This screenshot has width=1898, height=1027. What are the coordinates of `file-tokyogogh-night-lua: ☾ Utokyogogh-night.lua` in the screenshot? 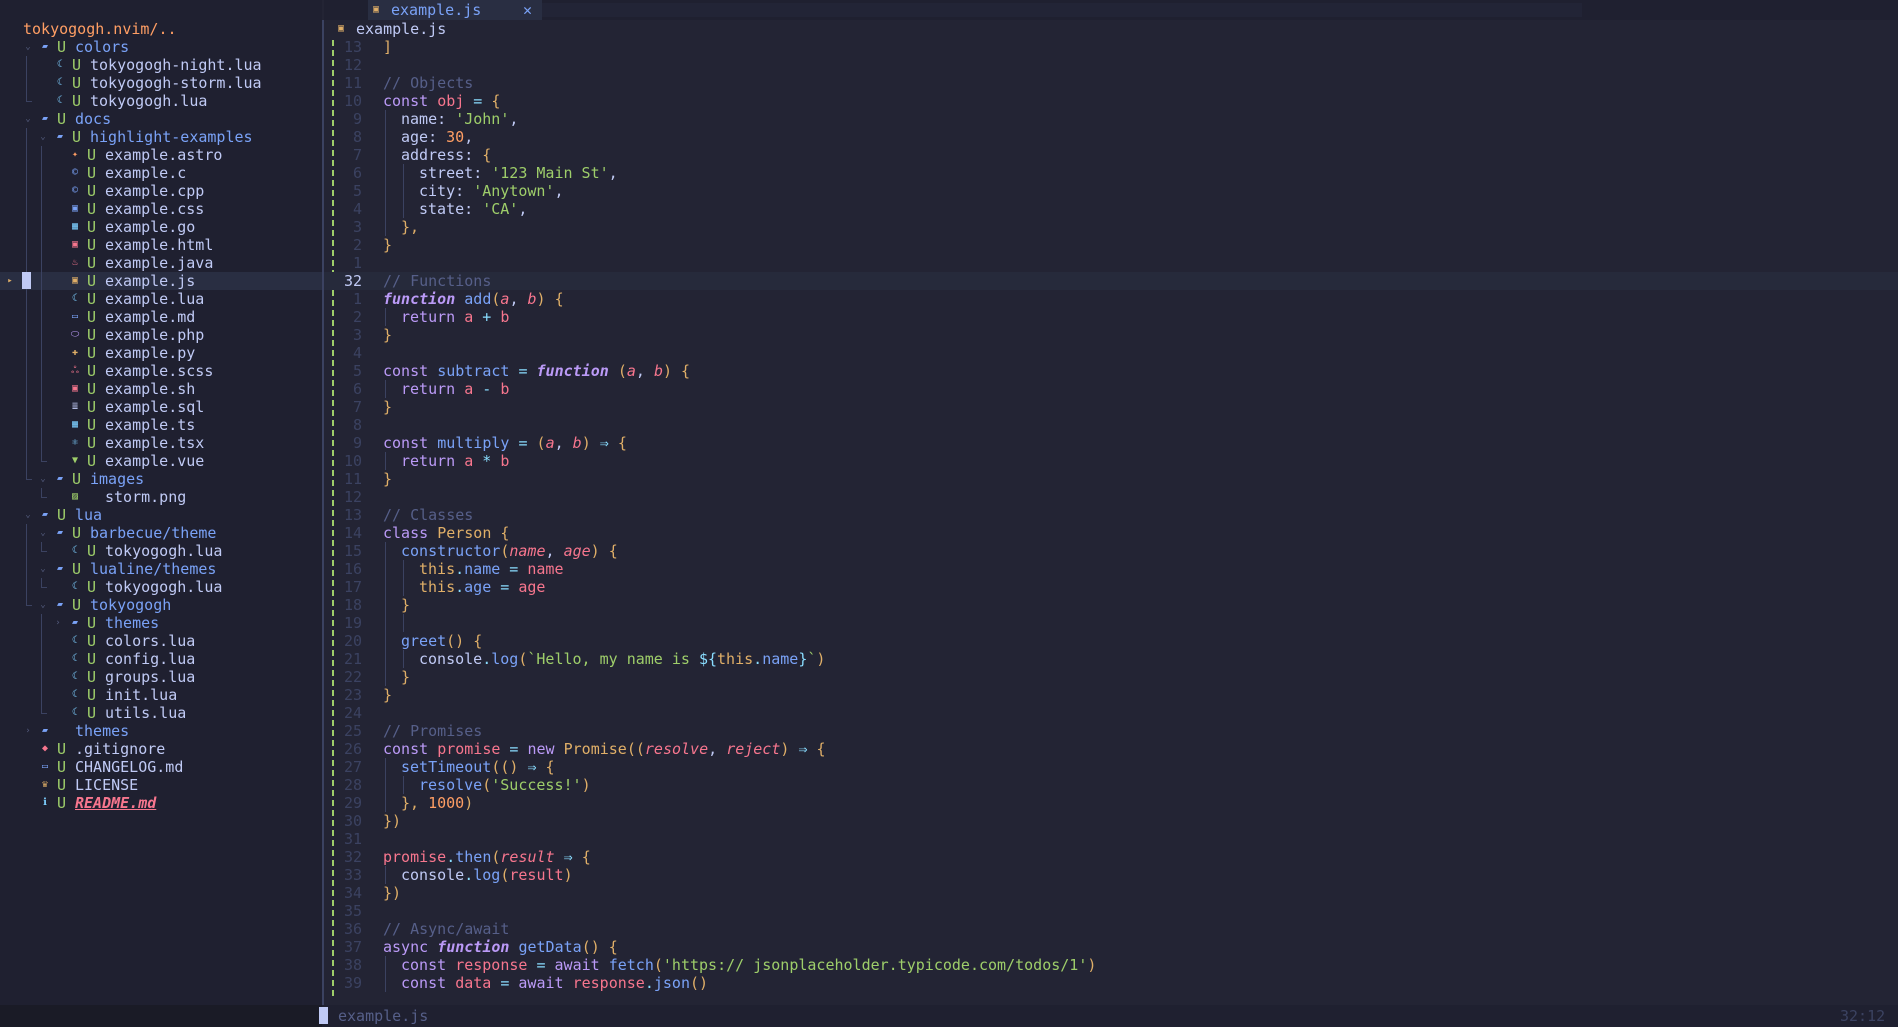 It's located at (161, 65).